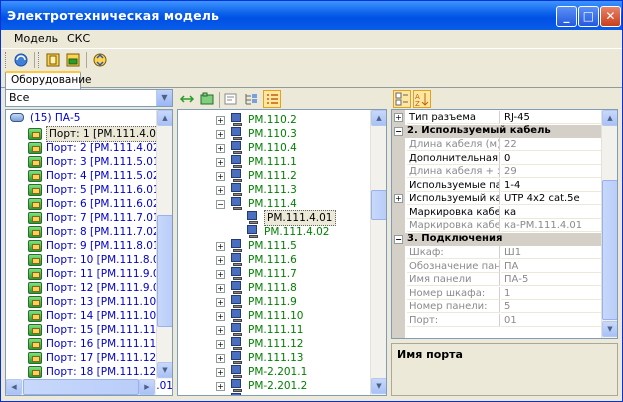 The height and width of the screenshot is (402, 623). What do you see at coordinates (551, 293) in the screenshot?
I see `property-value: 1` at bounding box center [551, 293].